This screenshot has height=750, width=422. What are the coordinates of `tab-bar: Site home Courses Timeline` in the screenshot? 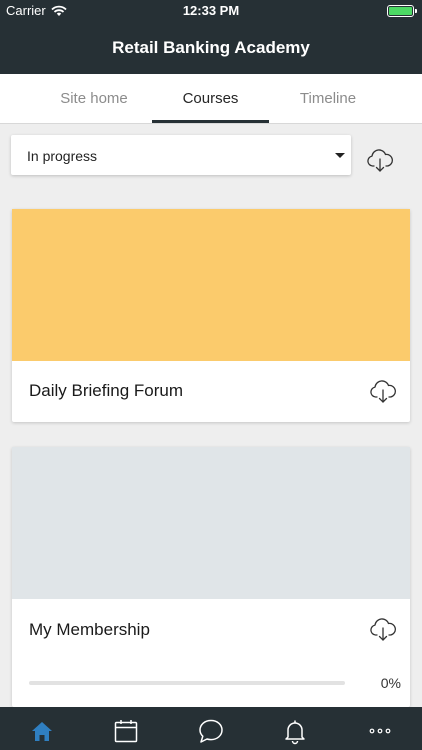 It's located at (211, 99).